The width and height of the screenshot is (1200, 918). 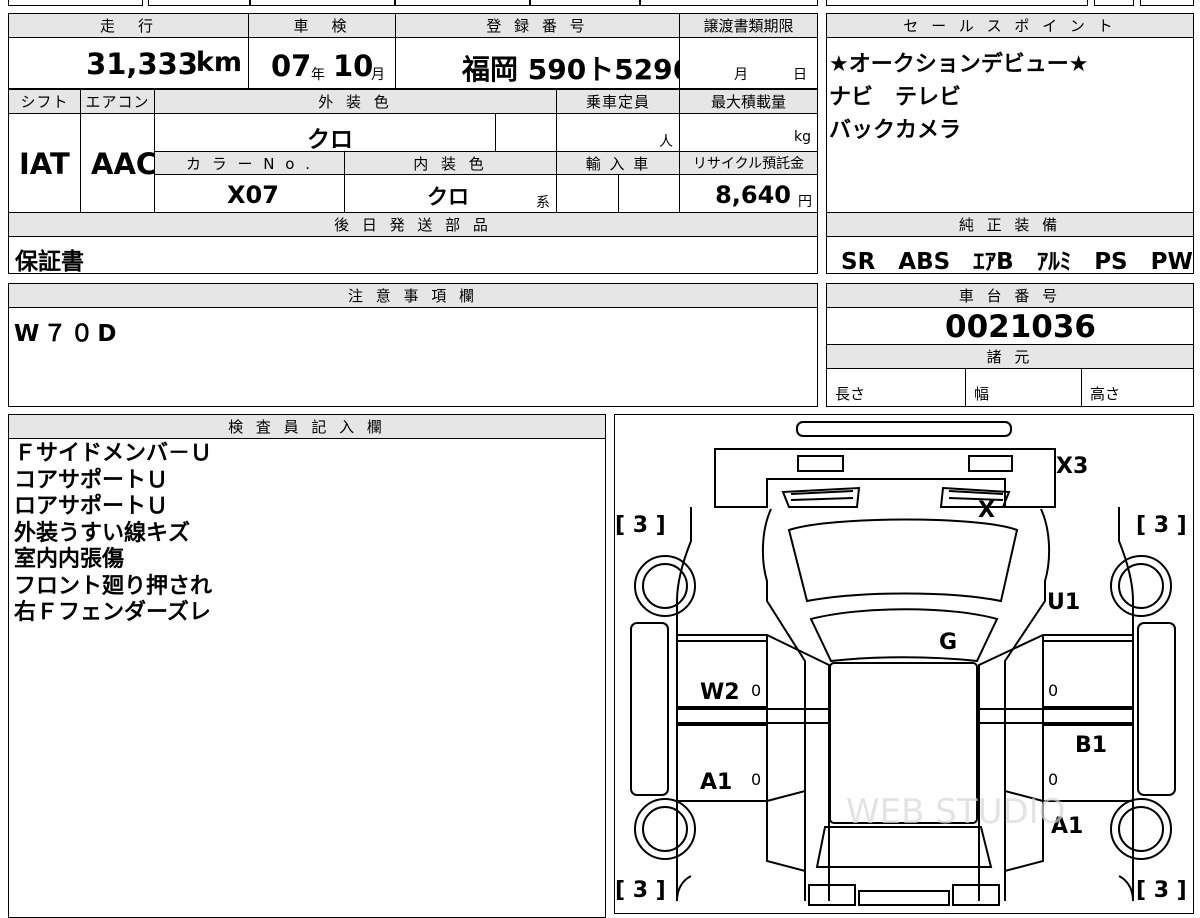 I want to click on equipment-value: SR ABS ｴｱB ｱﾙﾐ PS PW, so click(x=1017, y=262).